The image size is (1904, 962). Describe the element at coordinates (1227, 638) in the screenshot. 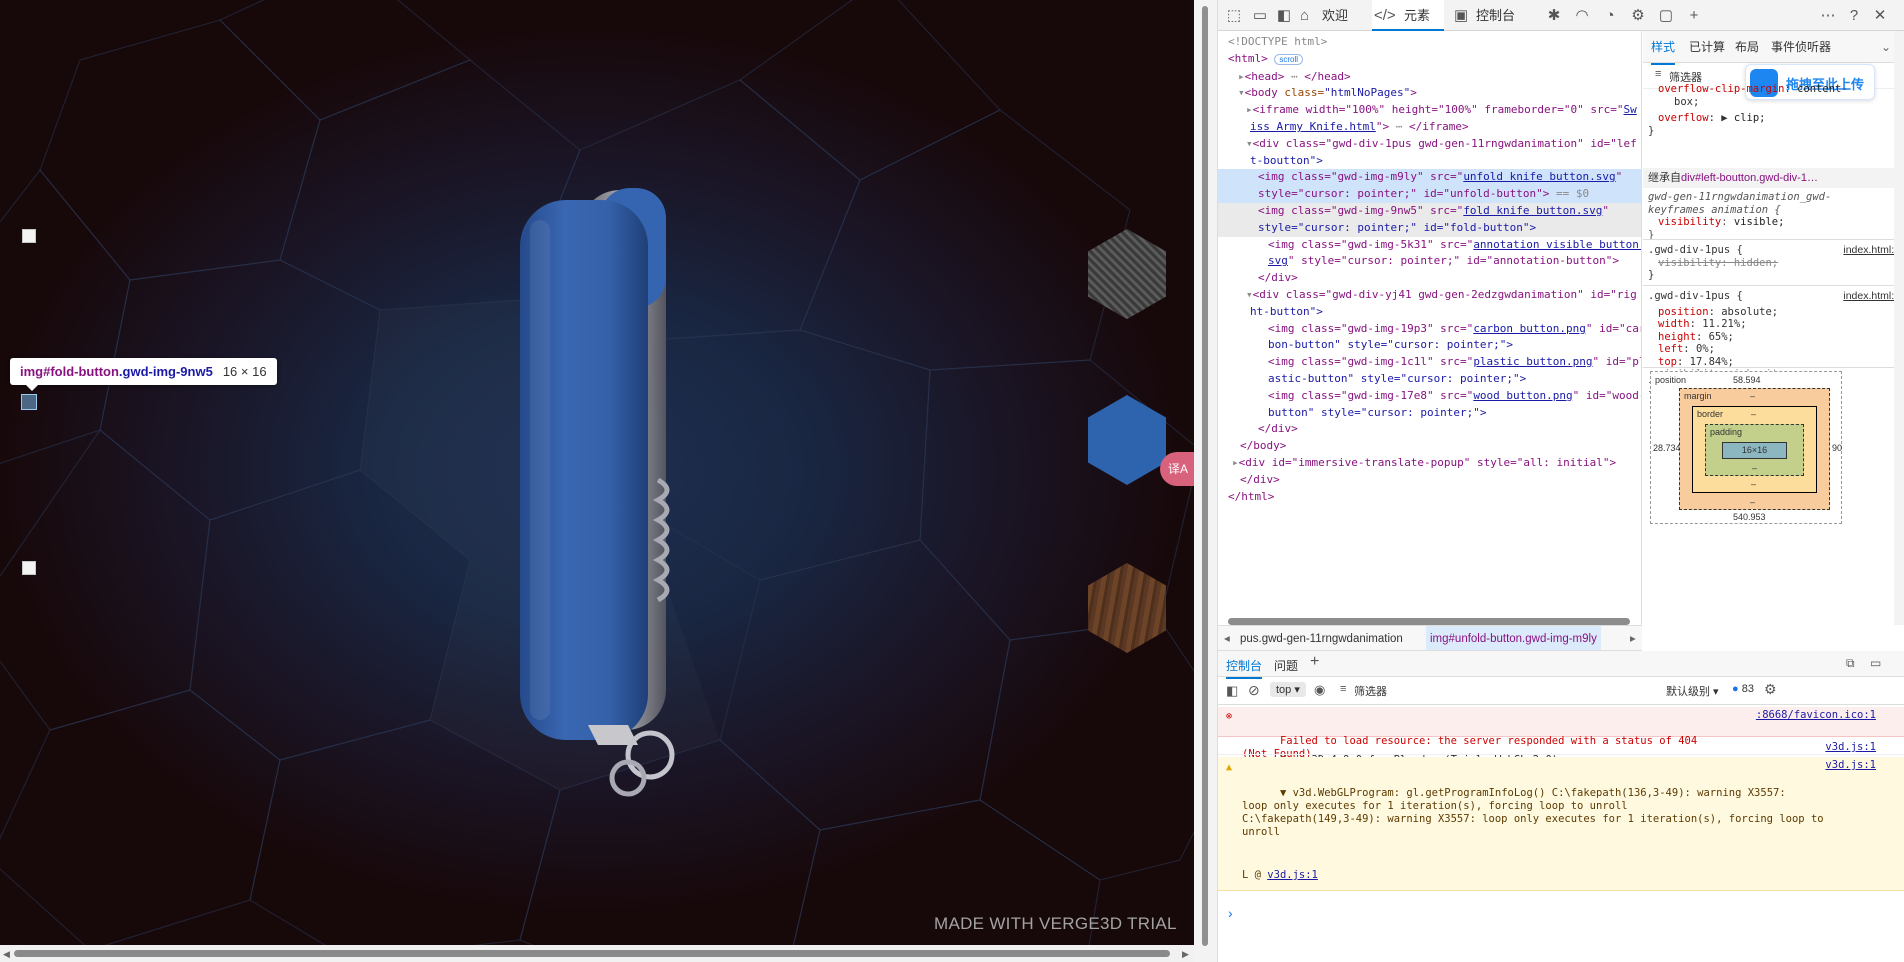

I see `crumb-left-icon: ◂` at that location.